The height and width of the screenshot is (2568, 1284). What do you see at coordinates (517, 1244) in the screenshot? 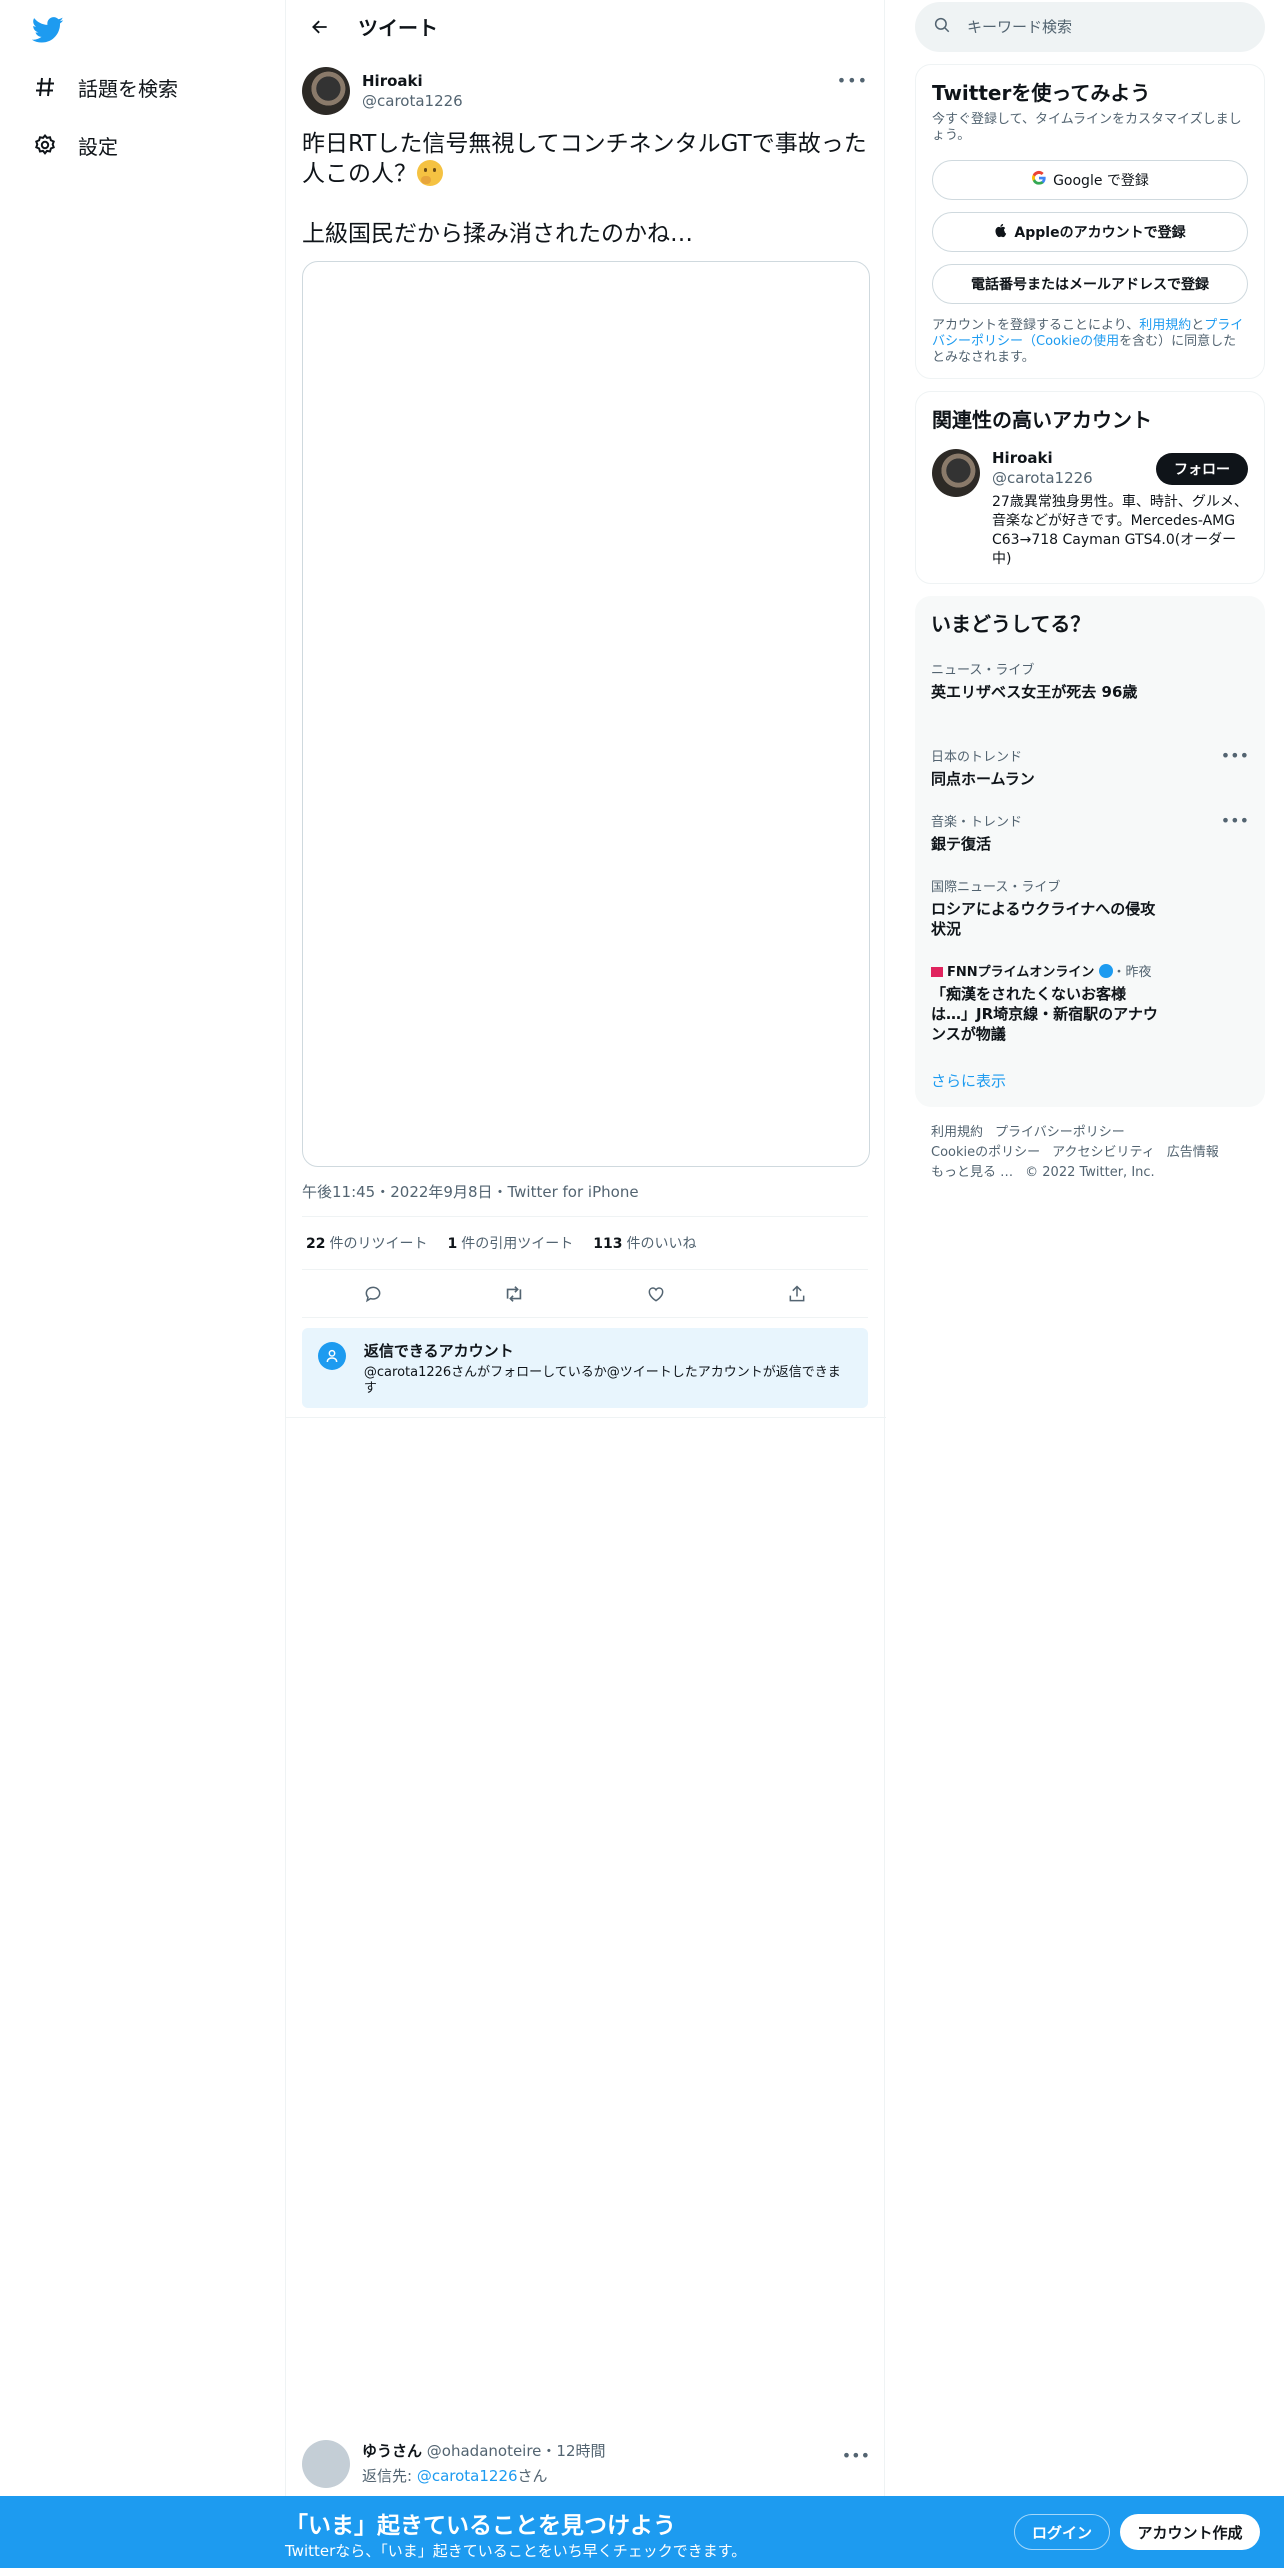
I see `quotes-label: 件の引用ツイート` at bounding box center [517, 1244].